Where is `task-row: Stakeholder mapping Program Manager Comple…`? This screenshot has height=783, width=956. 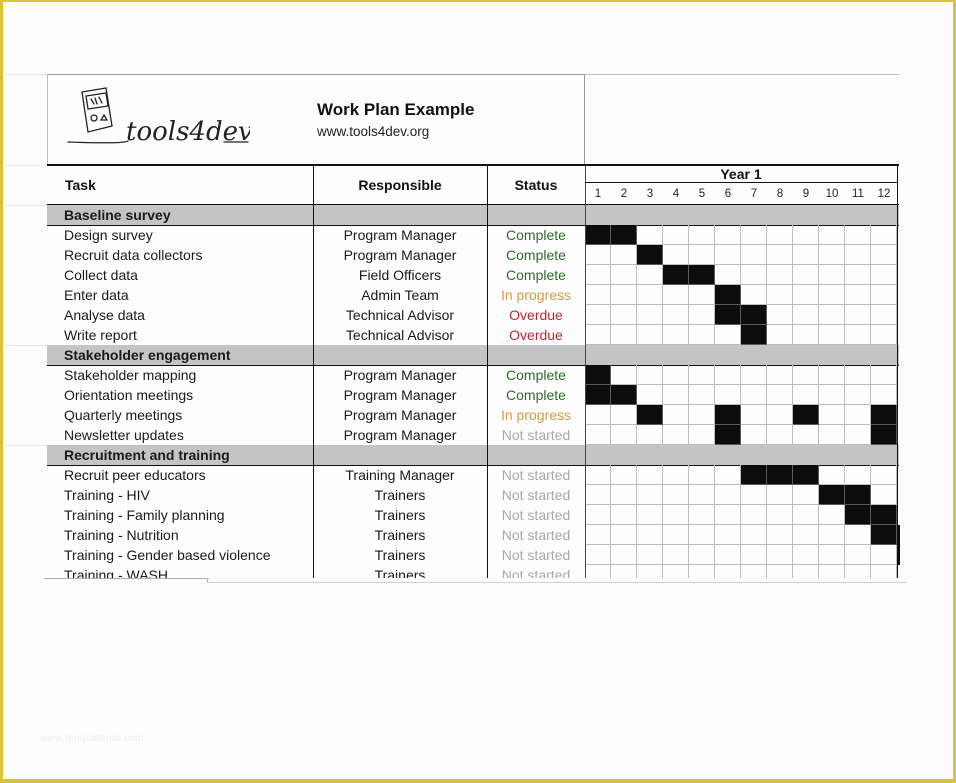
task-row: Stakeholder mapping Program Manager Comple… is located at coordinates (473, 375).